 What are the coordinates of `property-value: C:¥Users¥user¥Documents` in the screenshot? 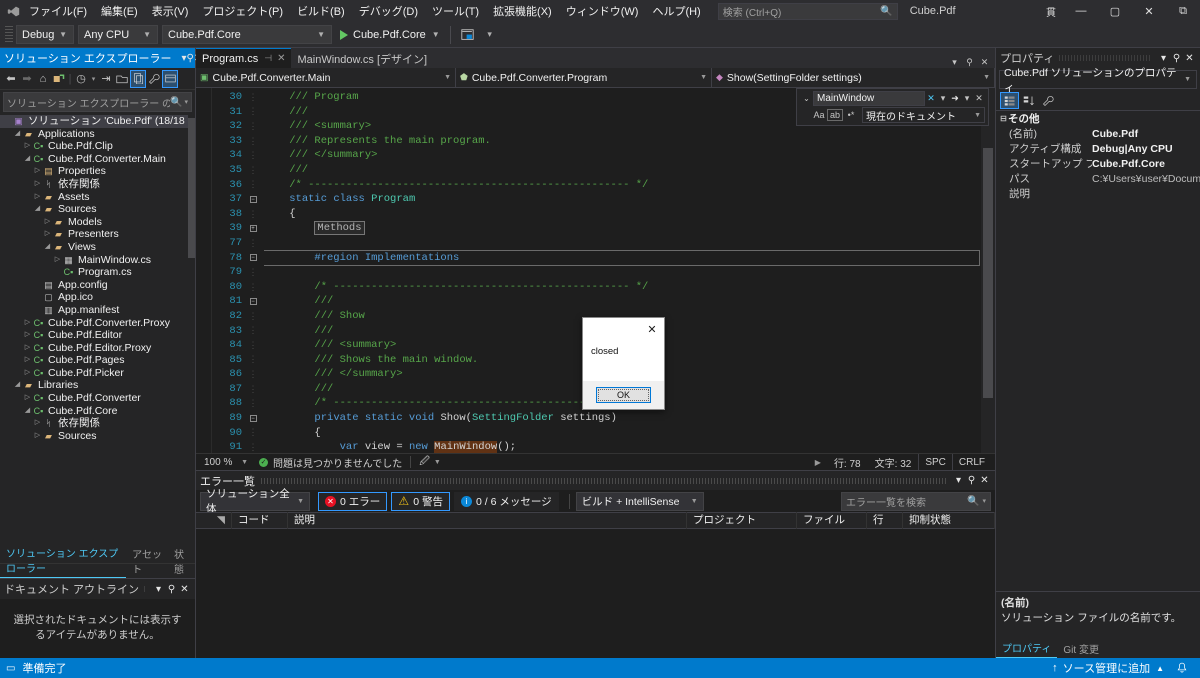 It's located at (1146, 179).